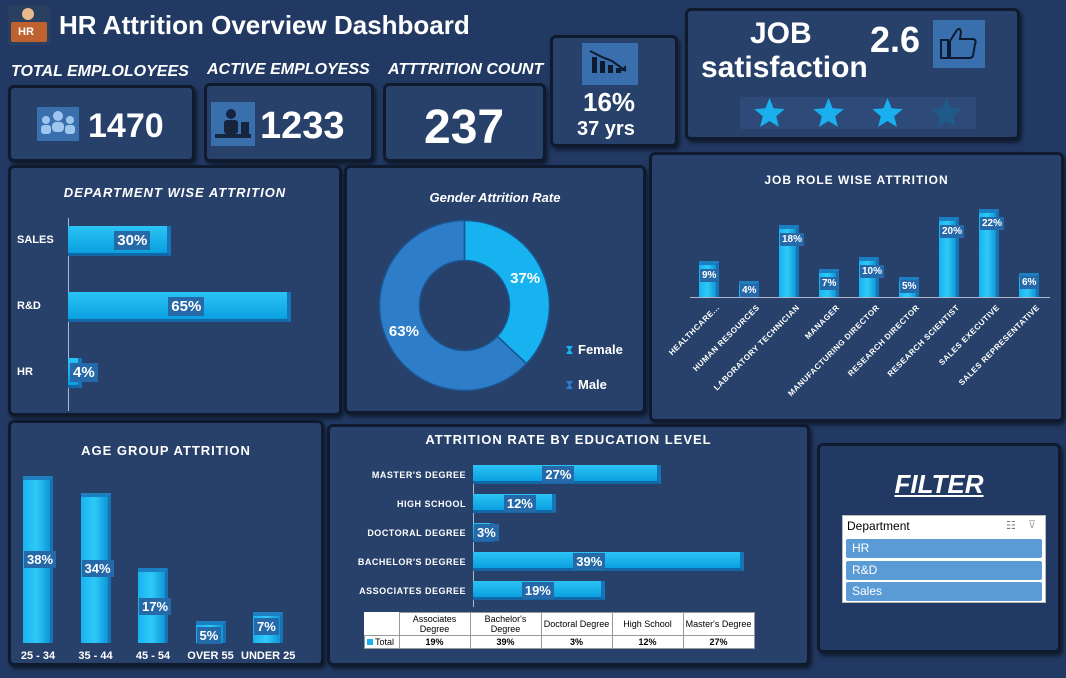 The height and width of the screenshot is (678, 1066). I want to click on education-table-row-label-text: Total, so click(385, 642).